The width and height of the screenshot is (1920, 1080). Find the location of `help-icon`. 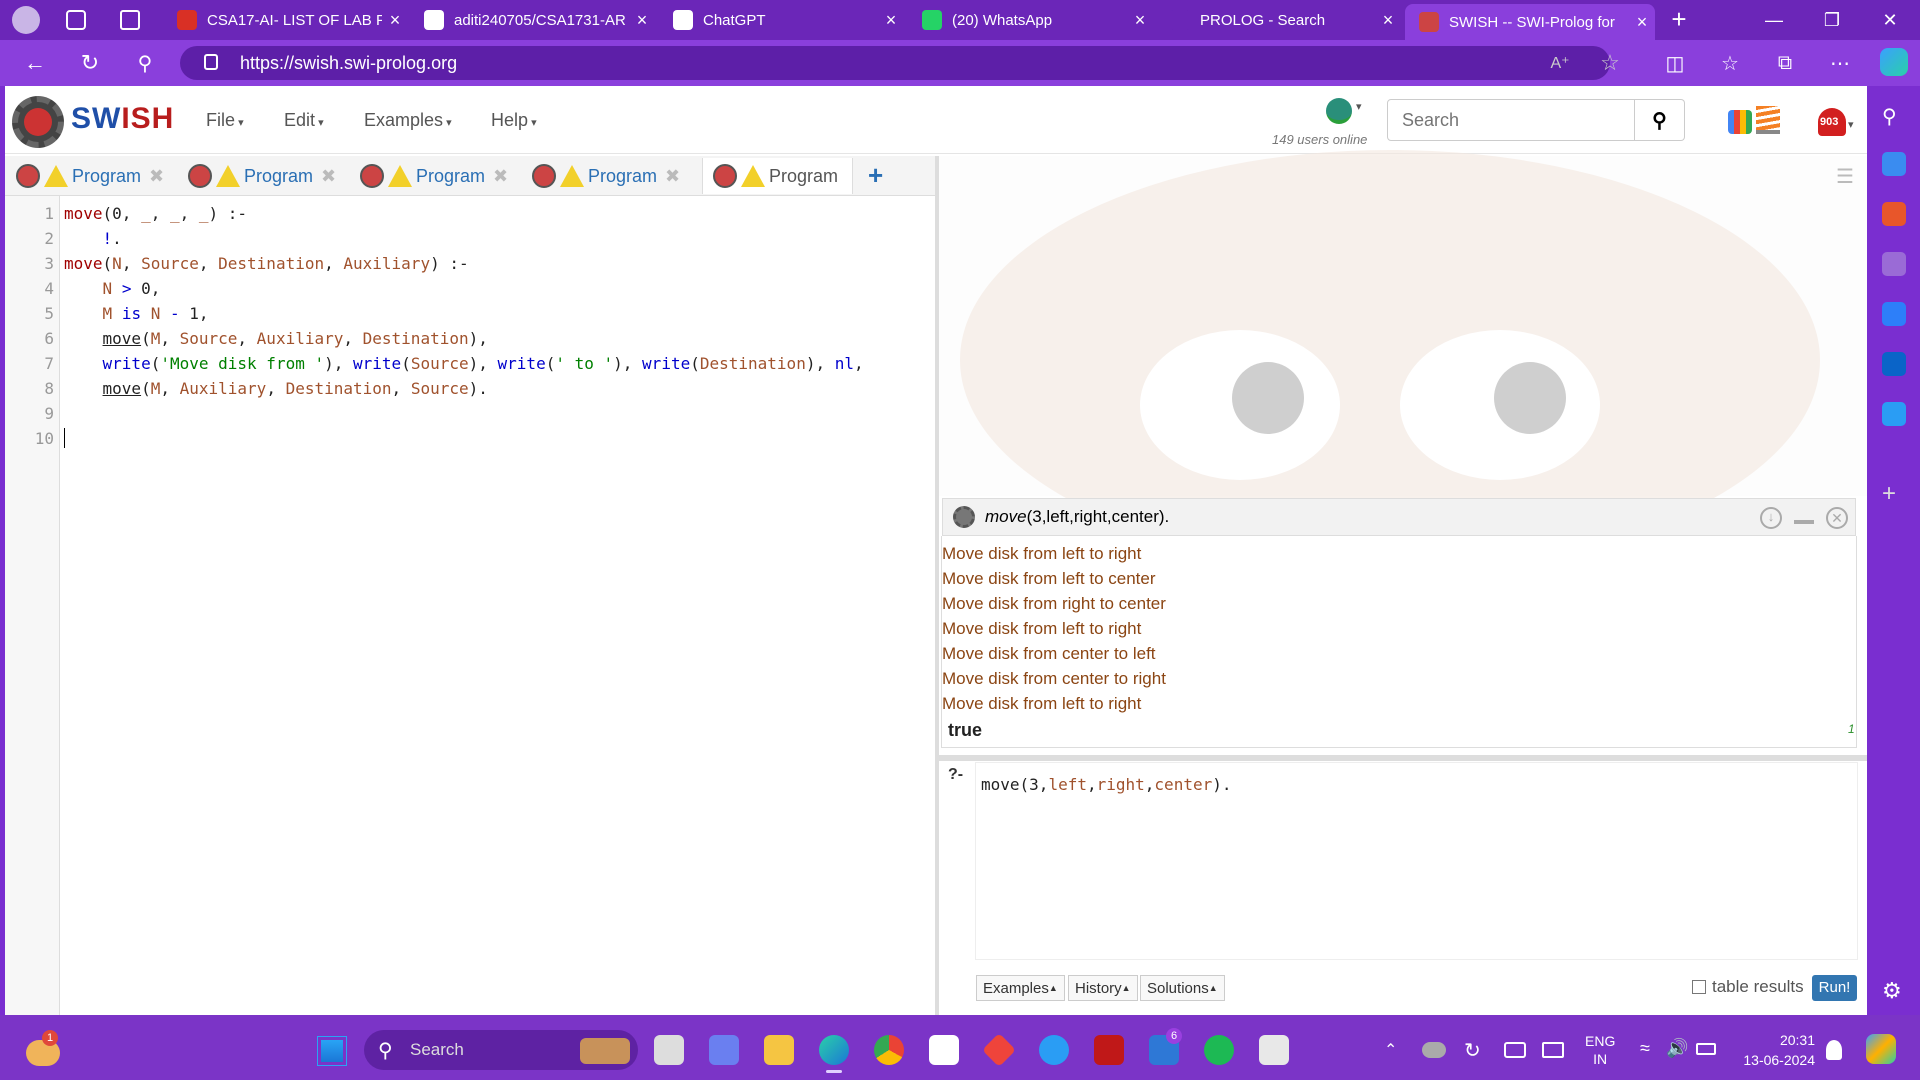

help-icon is located at coordinates (1054, 1050).